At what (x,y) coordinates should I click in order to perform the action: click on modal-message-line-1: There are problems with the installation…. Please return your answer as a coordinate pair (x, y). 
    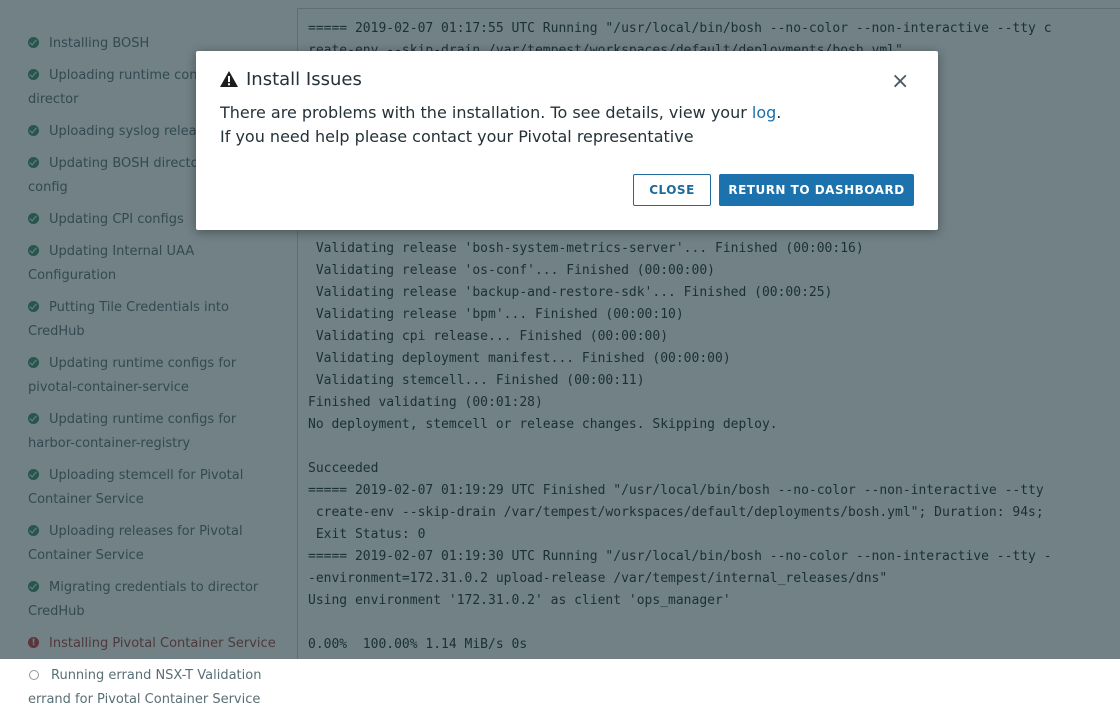
    Looking at the image, I should click on (500, 113).